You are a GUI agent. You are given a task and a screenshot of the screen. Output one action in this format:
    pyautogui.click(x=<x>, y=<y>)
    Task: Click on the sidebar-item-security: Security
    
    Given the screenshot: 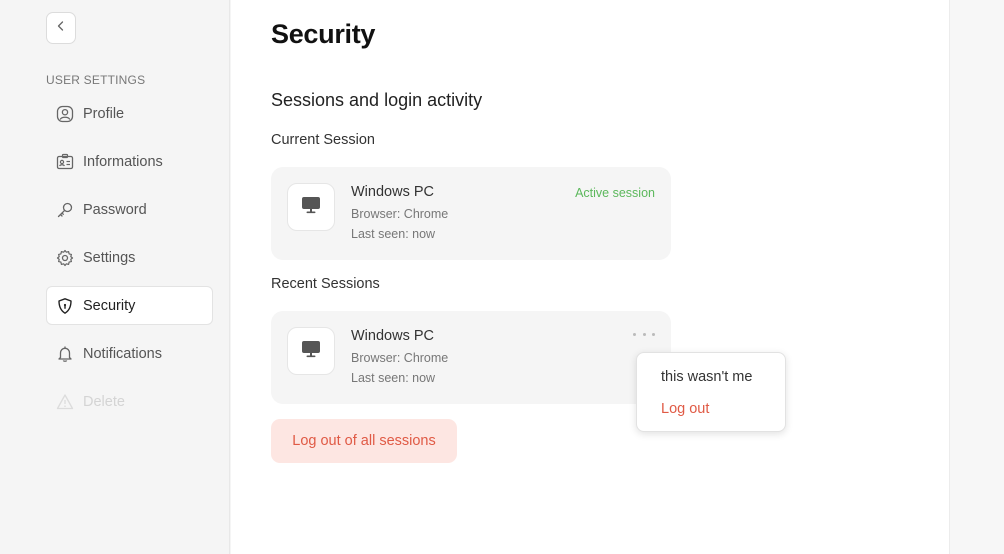 What is the action you would take?
    pyautogui.click(x=129, y=305)
    